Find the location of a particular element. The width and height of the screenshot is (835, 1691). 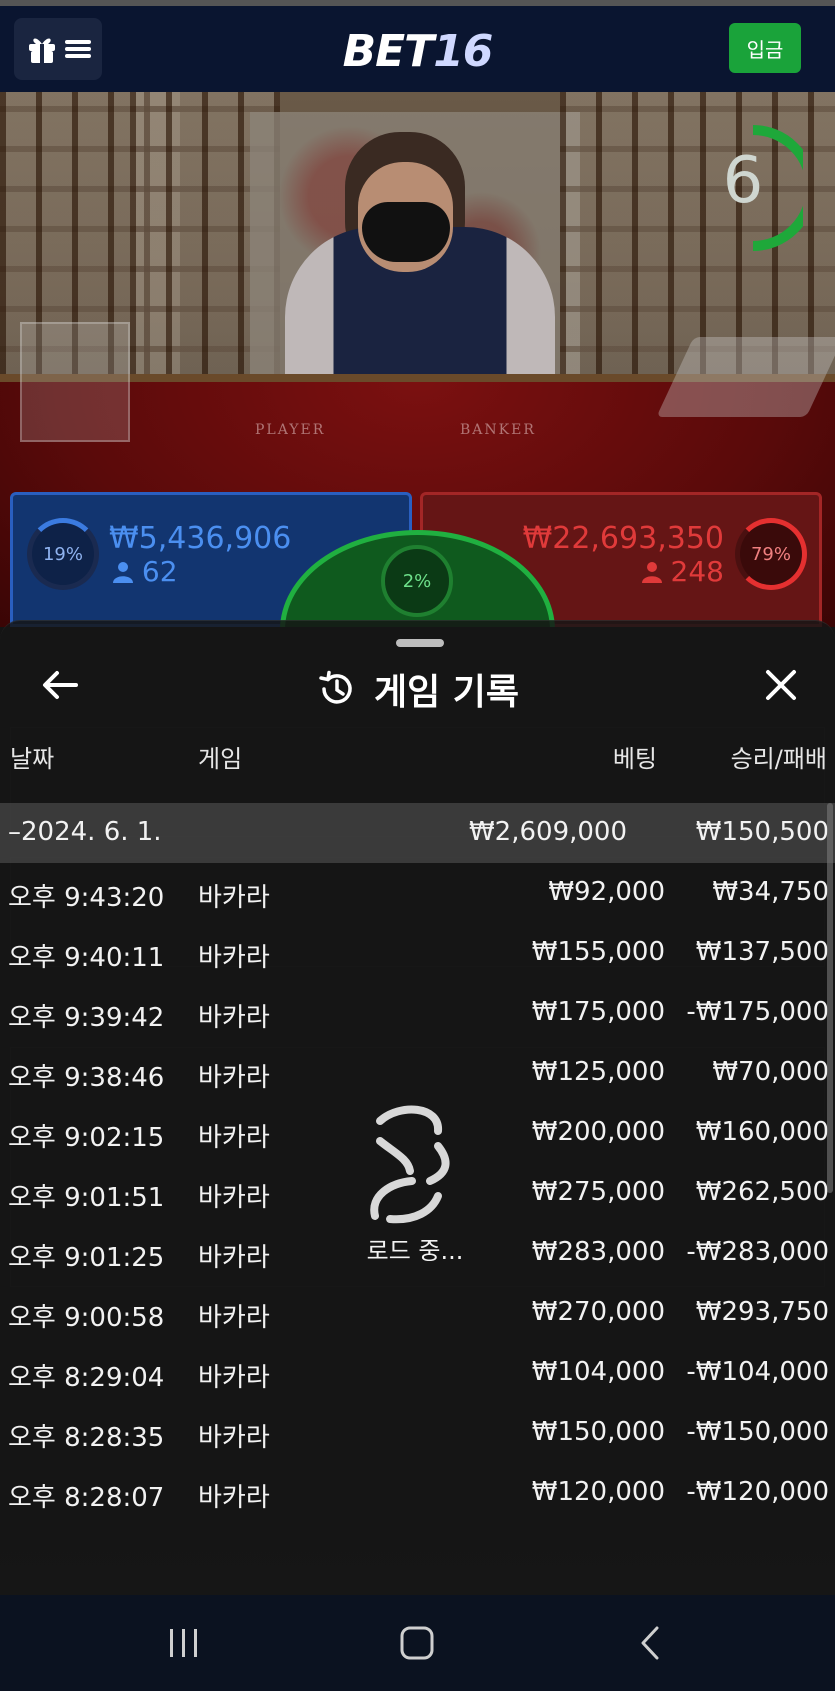

close-icon is located at coordinates (781, 685).